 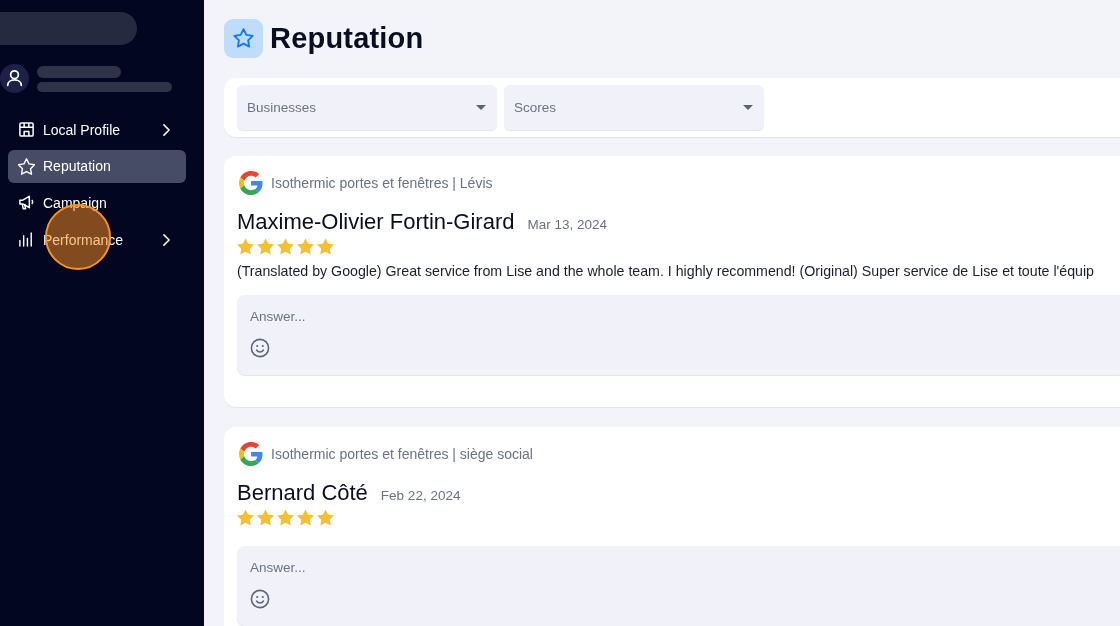 I want to click on nav-item: Local Profile, so click(x=97, y=129).